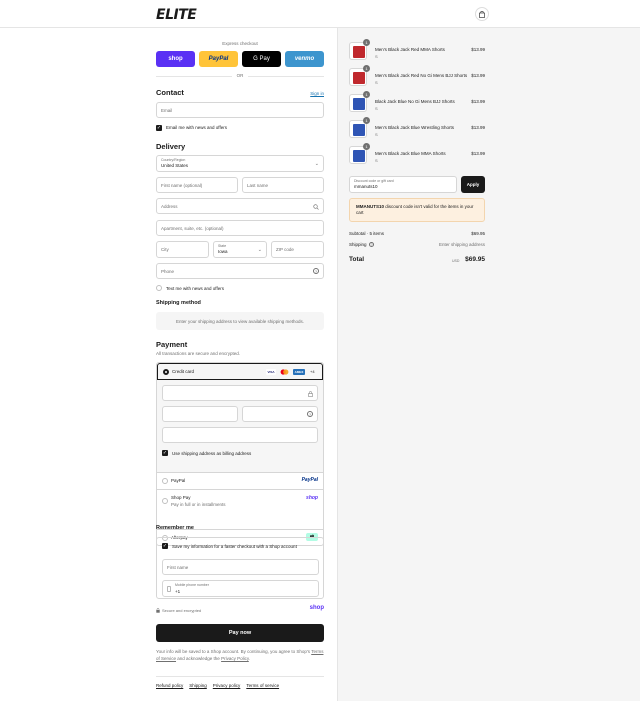 Image resolution: width=640 pixels, height=701 pixels. I want to click on text-offers-checkbox, so click(159, 288).